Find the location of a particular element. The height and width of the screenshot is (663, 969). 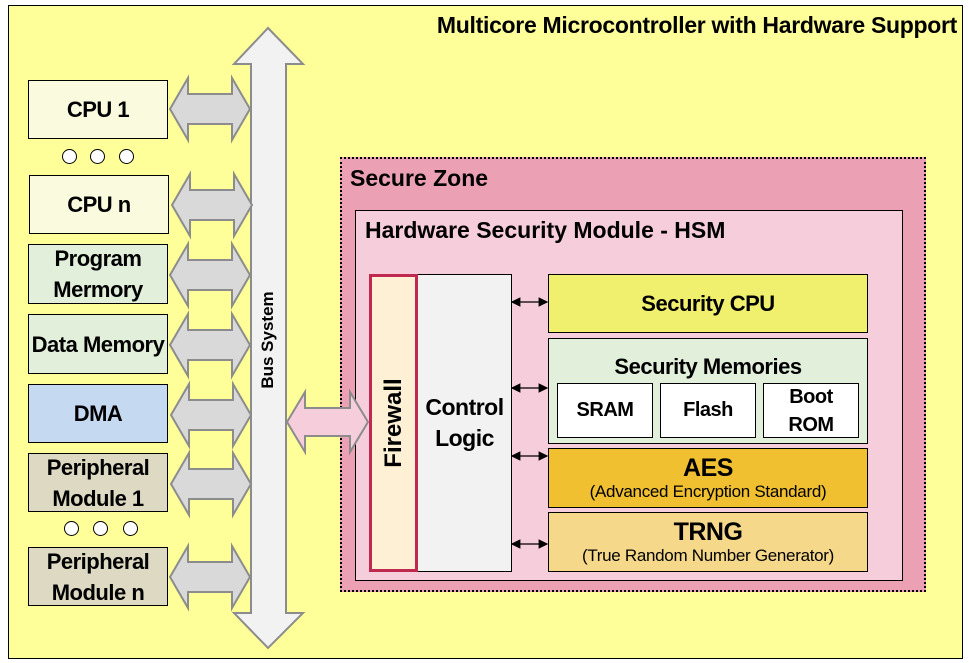

sram-block: SRAM is located at coordinates (605, 410).